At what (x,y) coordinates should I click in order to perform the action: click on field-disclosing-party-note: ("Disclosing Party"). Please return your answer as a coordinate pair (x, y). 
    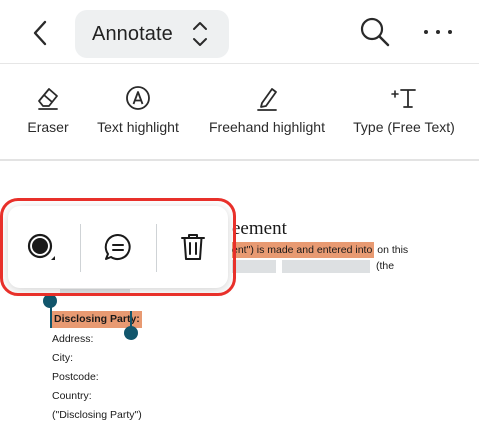
    Looking at the image, I should click on (97, 415).